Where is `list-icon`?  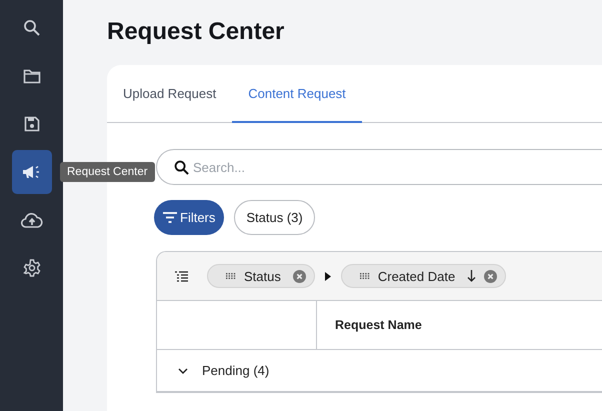
list-icon is located at coordinates (181, 276).